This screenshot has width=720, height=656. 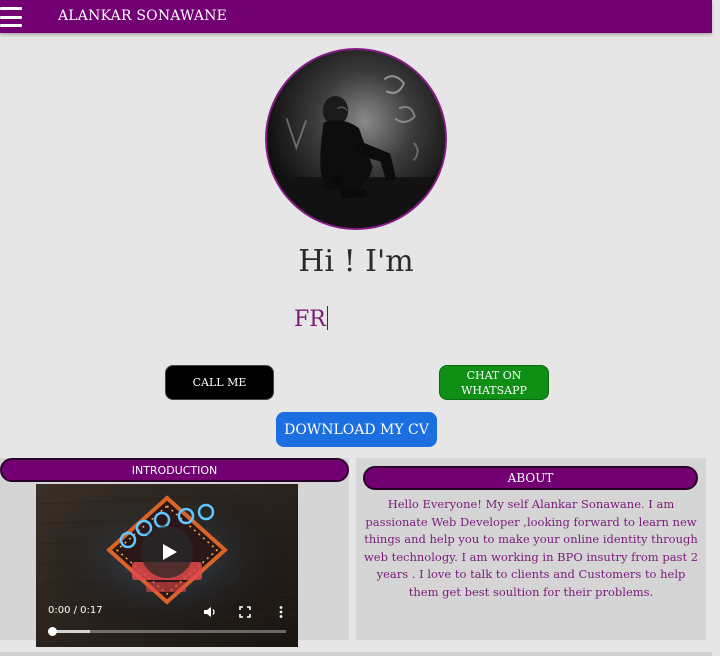 I want to click on profile-avatar, so click(x=356, y=139).